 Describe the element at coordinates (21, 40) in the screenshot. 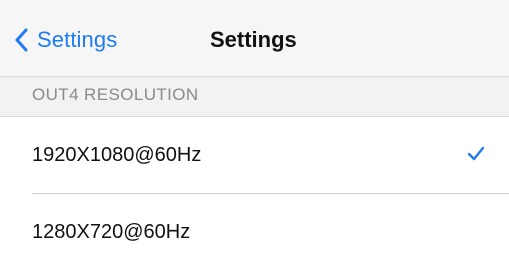

I see `chevron-left-icon` at that location.